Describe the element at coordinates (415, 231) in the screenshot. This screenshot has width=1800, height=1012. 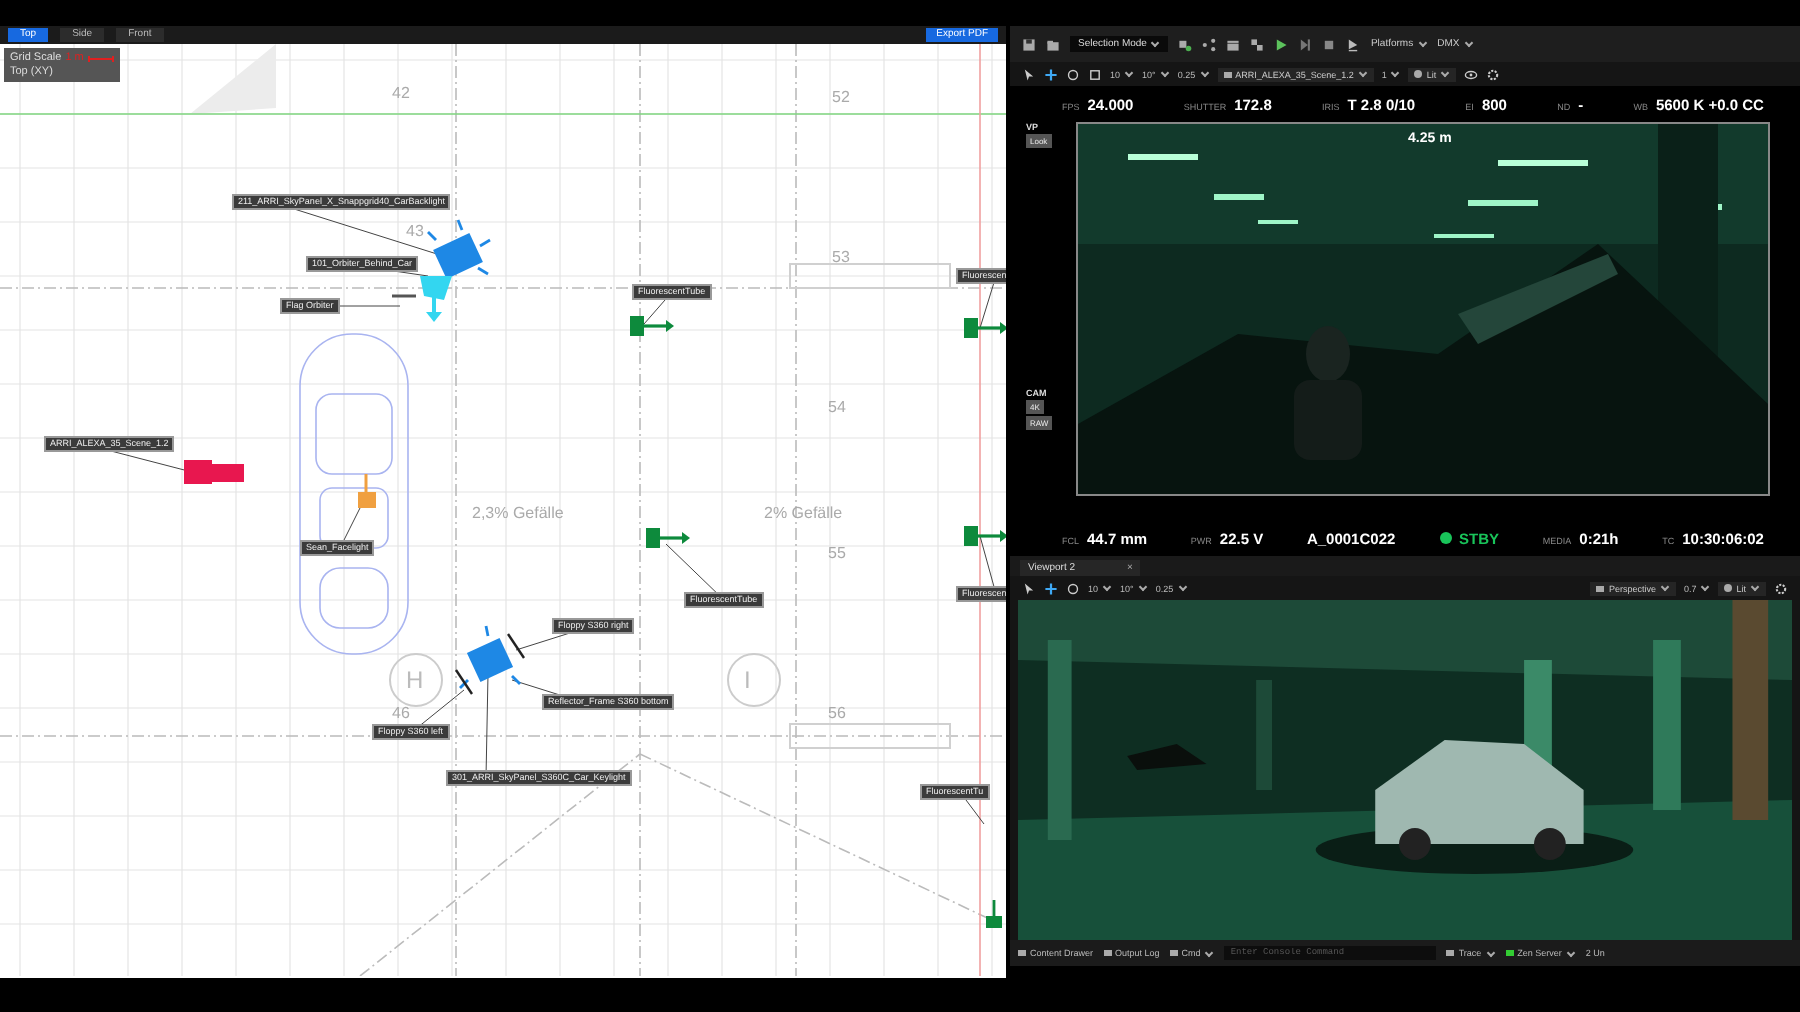
I see `plan-text: 43` at that location.